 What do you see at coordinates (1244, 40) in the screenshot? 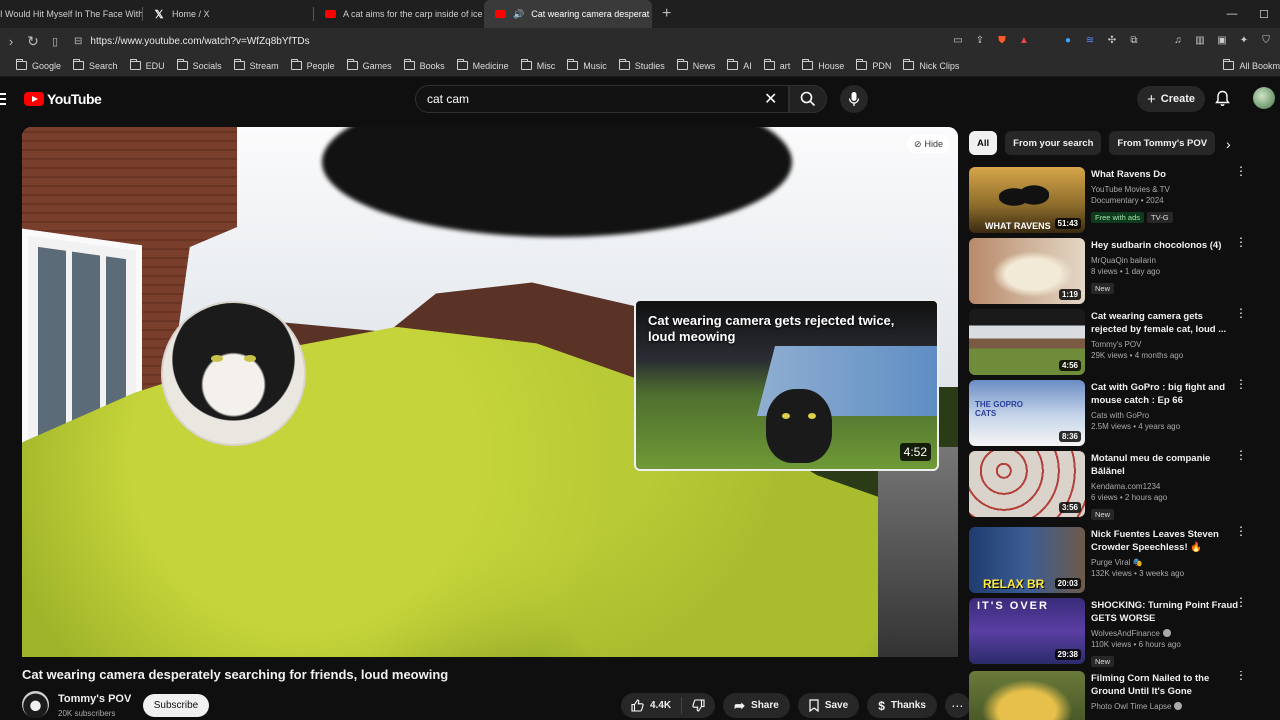
I see `leo-ai-icon: ✦` at bounding box center [1244, 40].